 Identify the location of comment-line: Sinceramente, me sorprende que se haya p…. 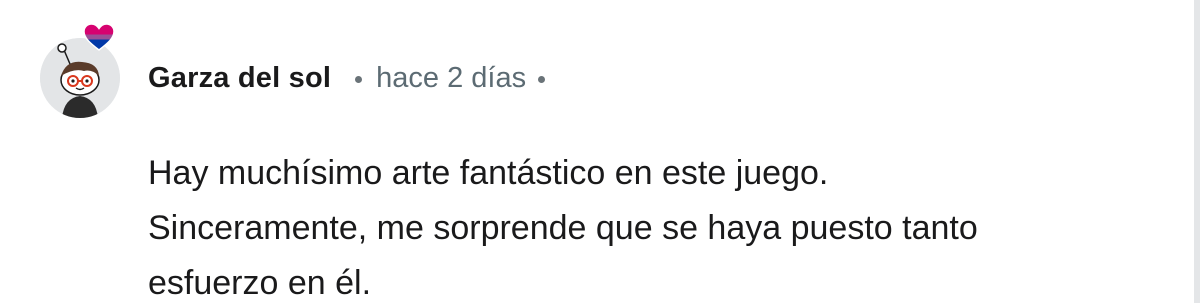
(563, 228).